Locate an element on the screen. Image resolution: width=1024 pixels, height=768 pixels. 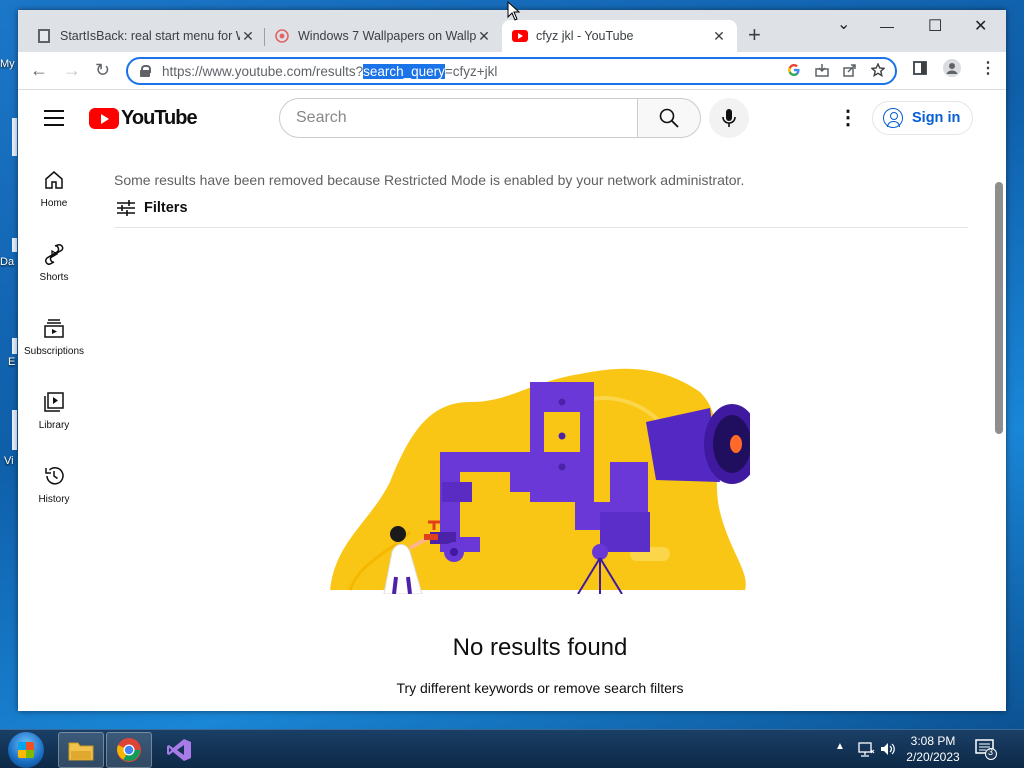
settings-more-icon: ⋮ is located at coordinates (848, 118).